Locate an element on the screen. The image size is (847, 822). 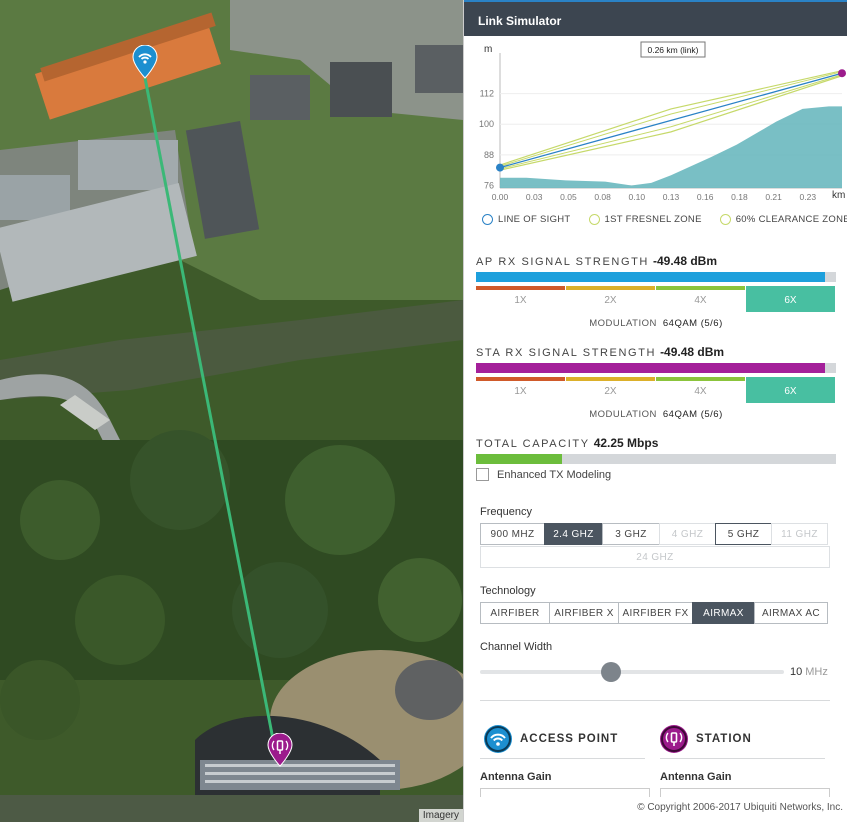
capacity-block: TOTAL CAPACITY 42.25 Mbps is located at coordinates (656, 450).